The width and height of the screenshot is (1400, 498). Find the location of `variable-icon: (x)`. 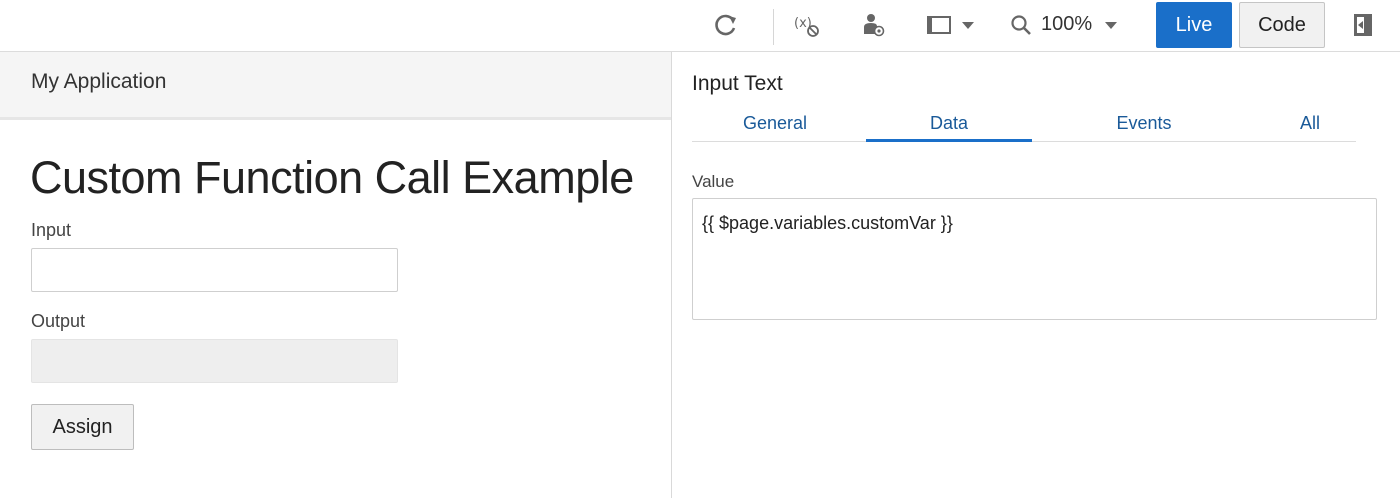

variable-icon: (x) is located at coordinates (808, 25).